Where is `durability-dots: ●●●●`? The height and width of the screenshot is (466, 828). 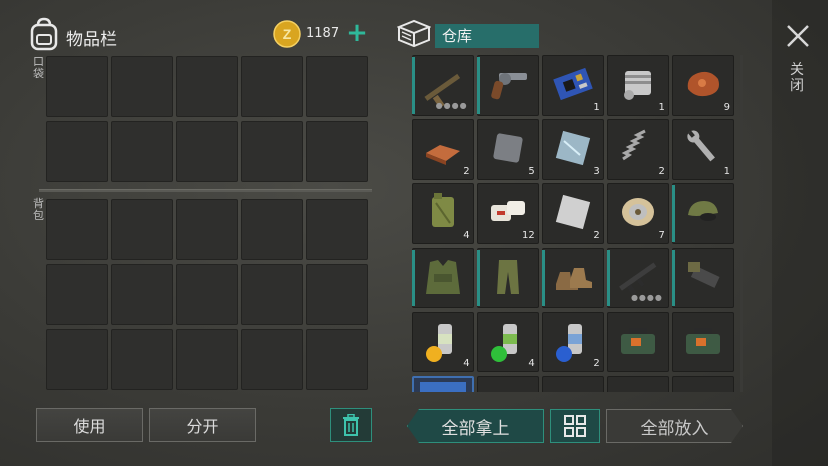
durability-dots: ●●●● is located at coordinates (451, 105).